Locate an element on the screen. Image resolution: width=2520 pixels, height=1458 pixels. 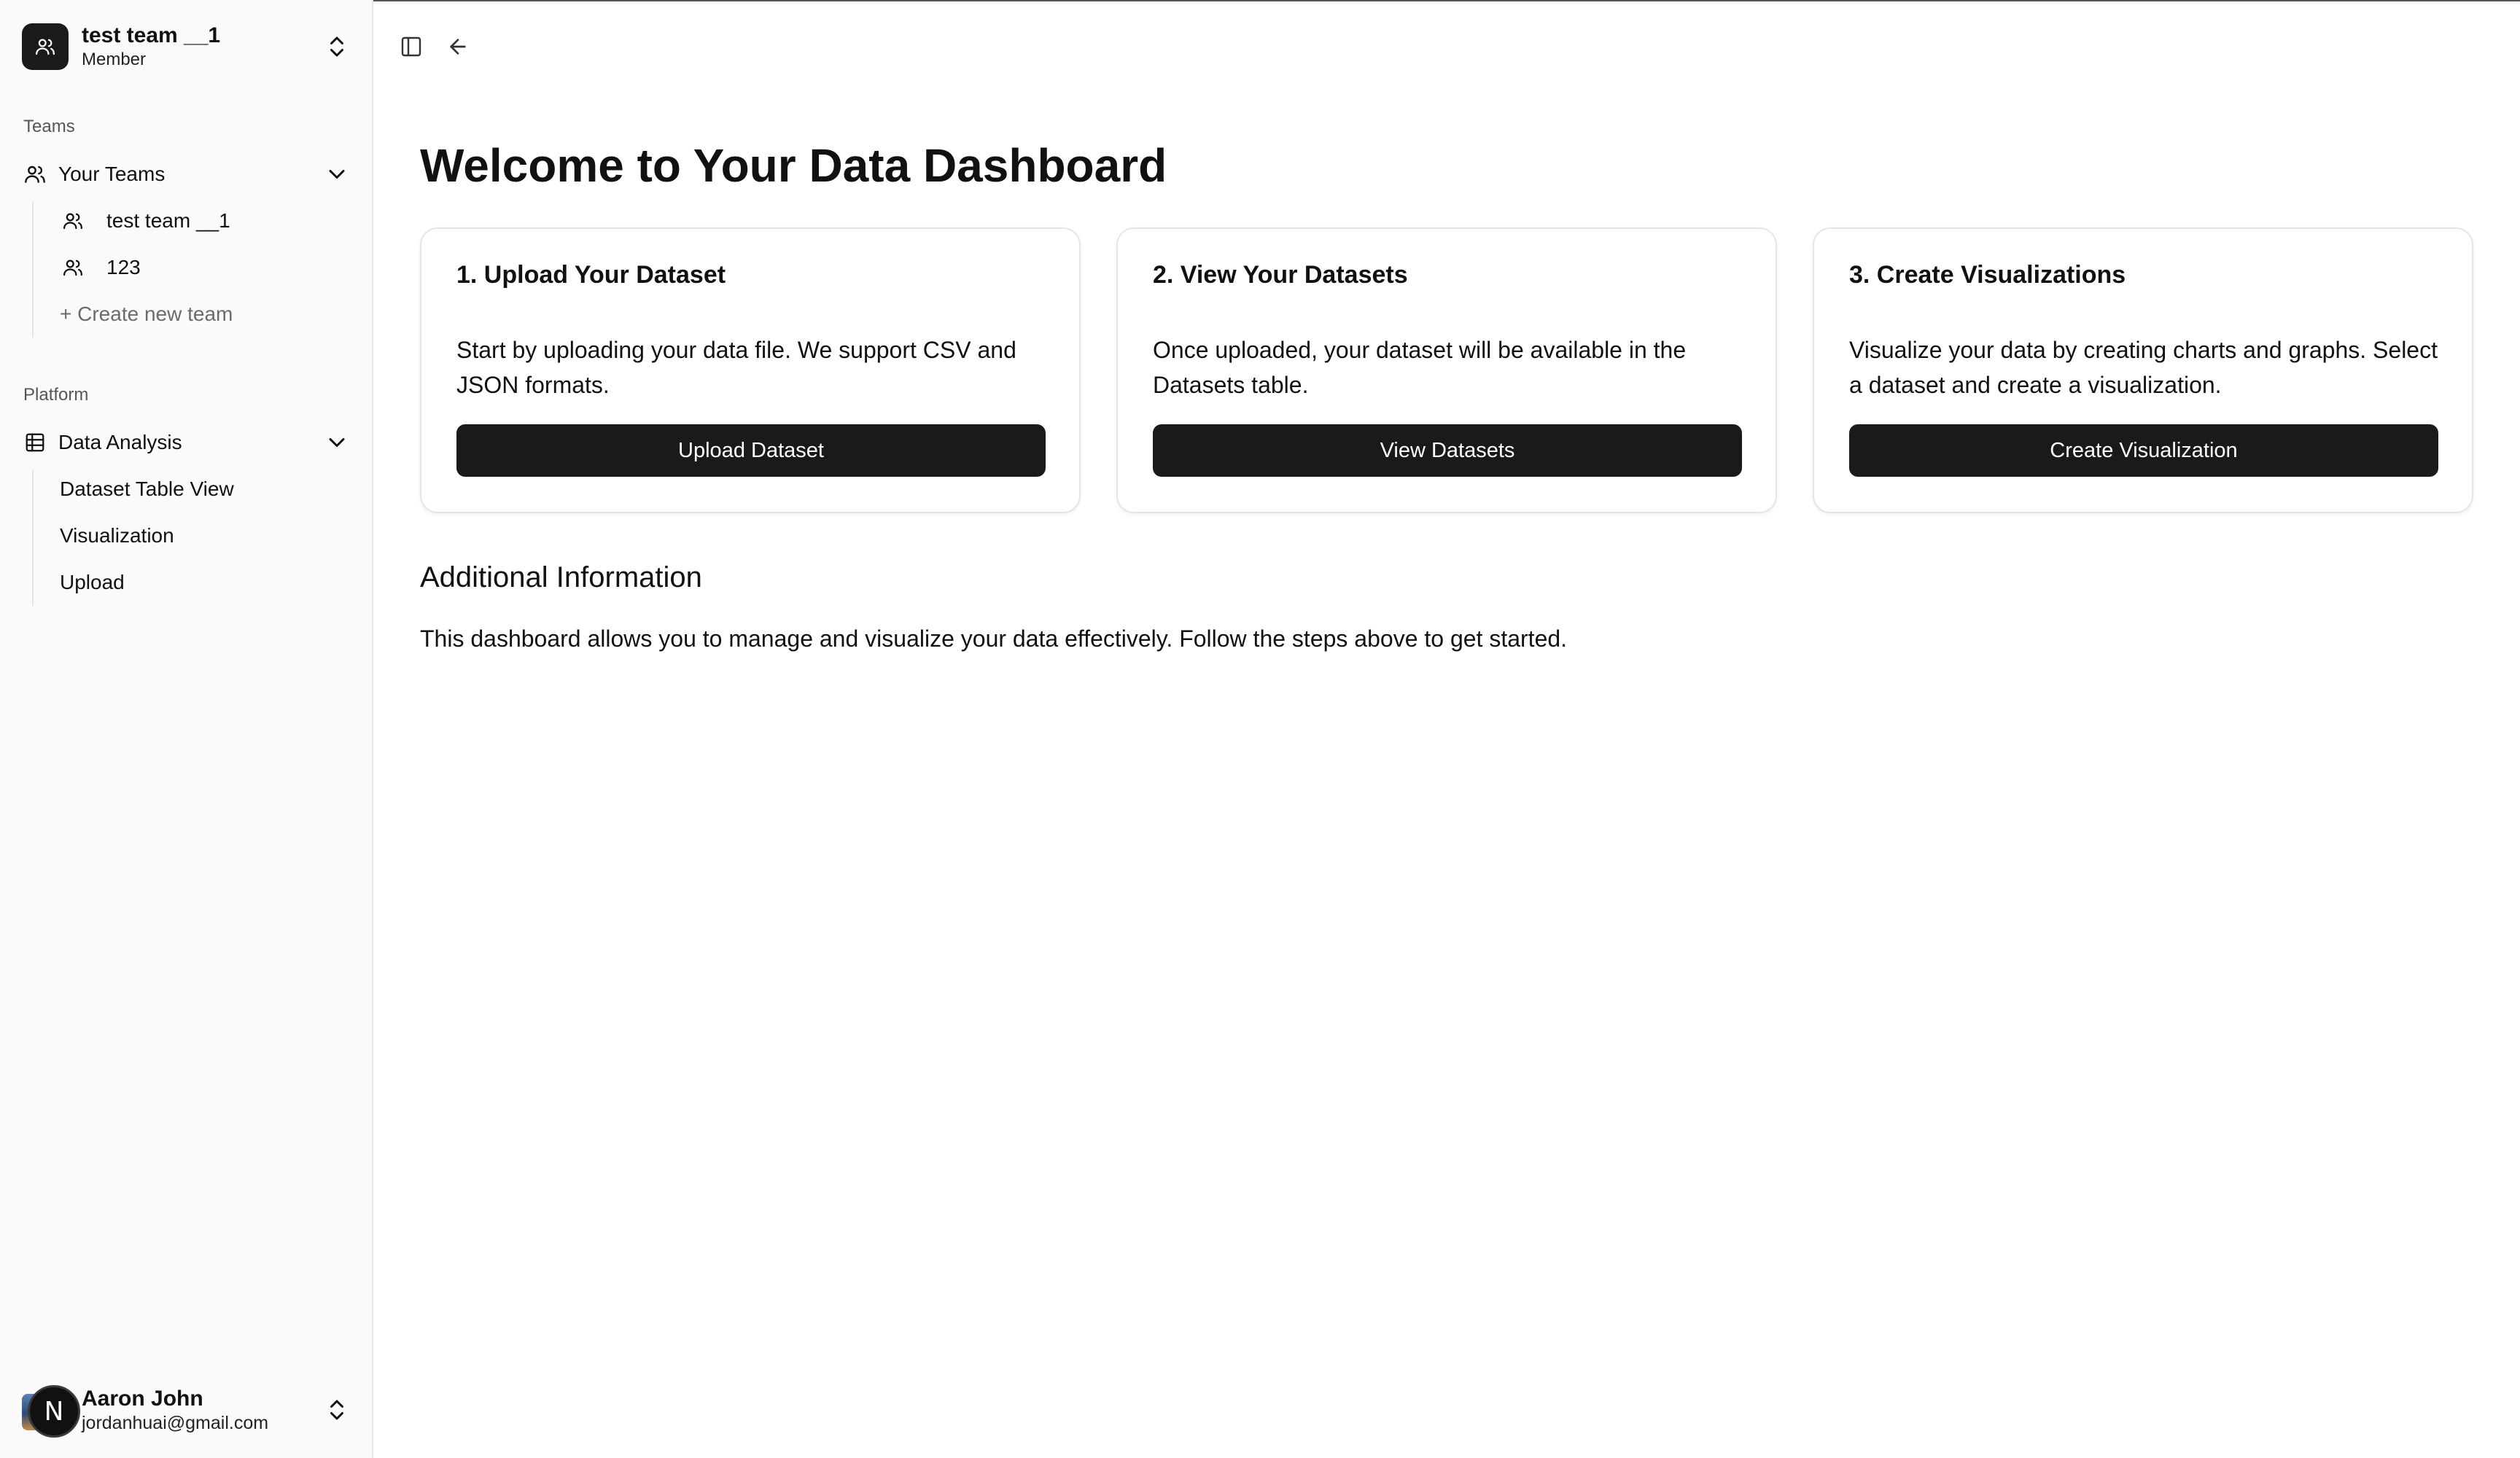
card-title: 3. Create Visualizations is located at coordinates (1987, 275).